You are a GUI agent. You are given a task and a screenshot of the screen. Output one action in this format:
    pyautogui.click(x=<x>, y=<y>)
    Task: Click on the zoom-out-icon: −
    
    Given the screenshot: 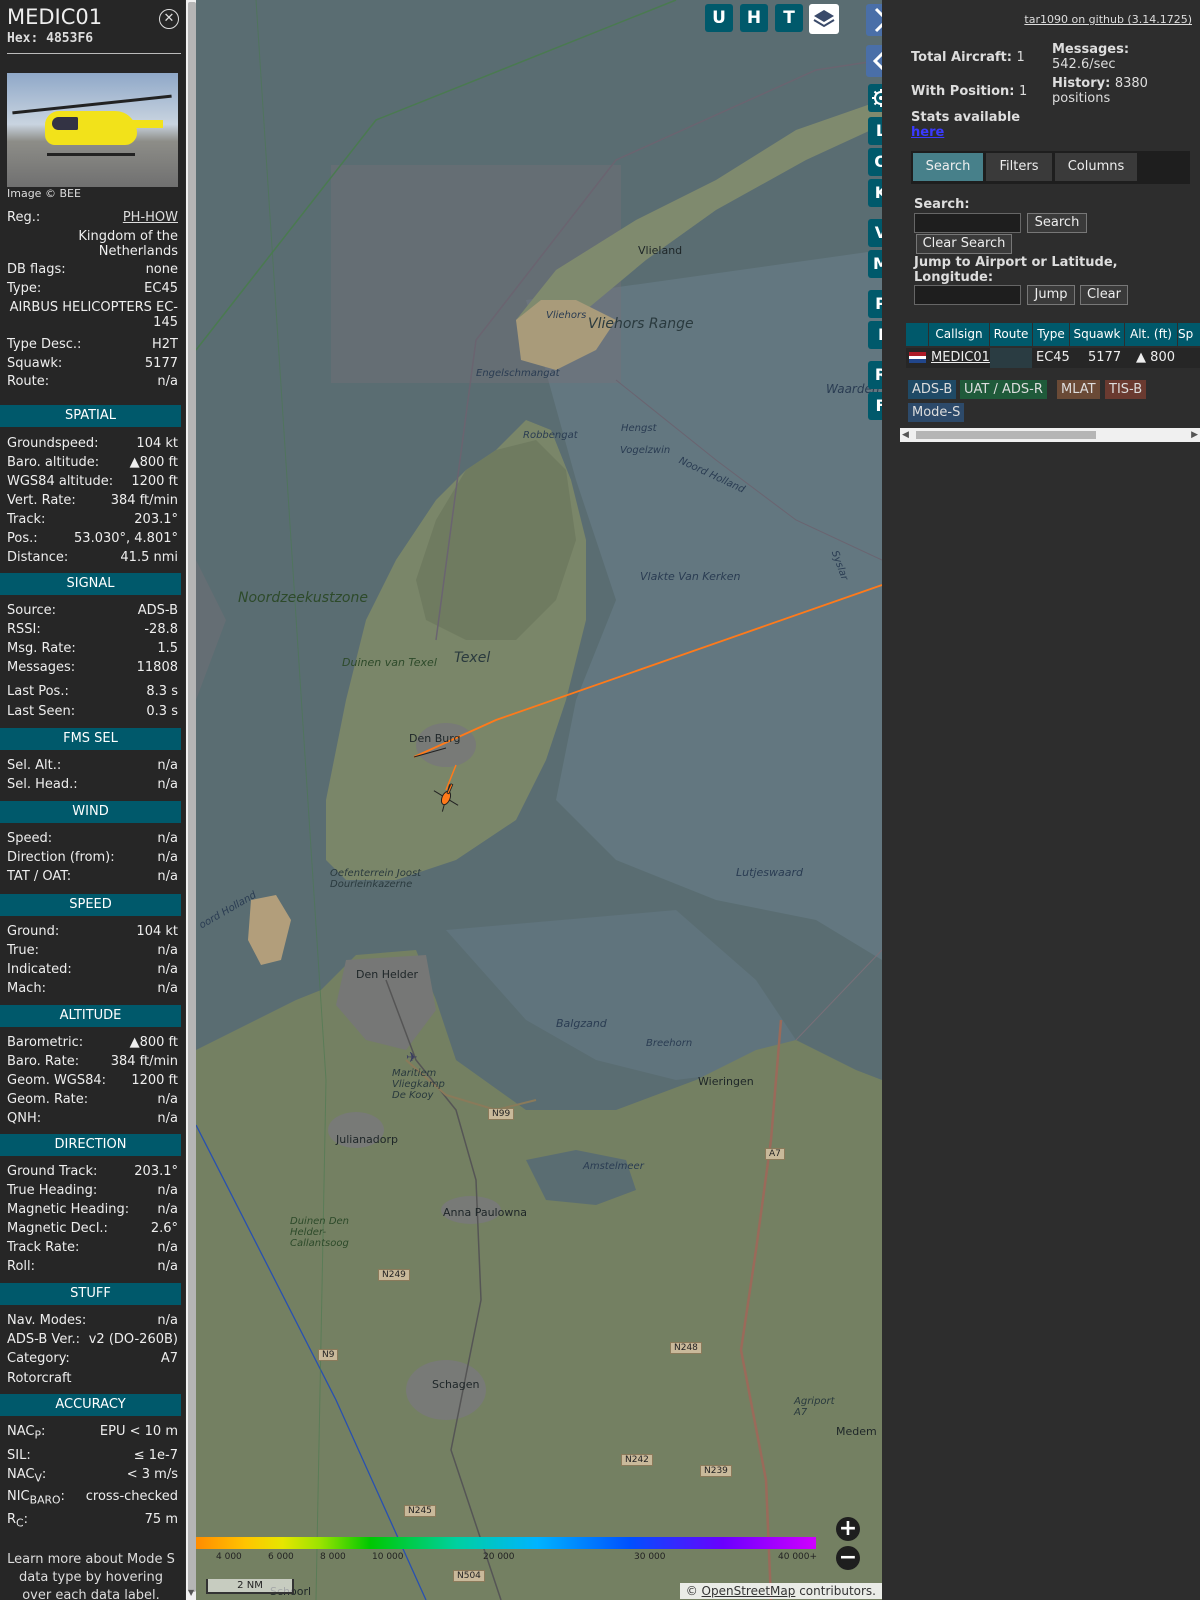 What is the action you would take?
    pyautogui.click(x=848, y=1558)
    